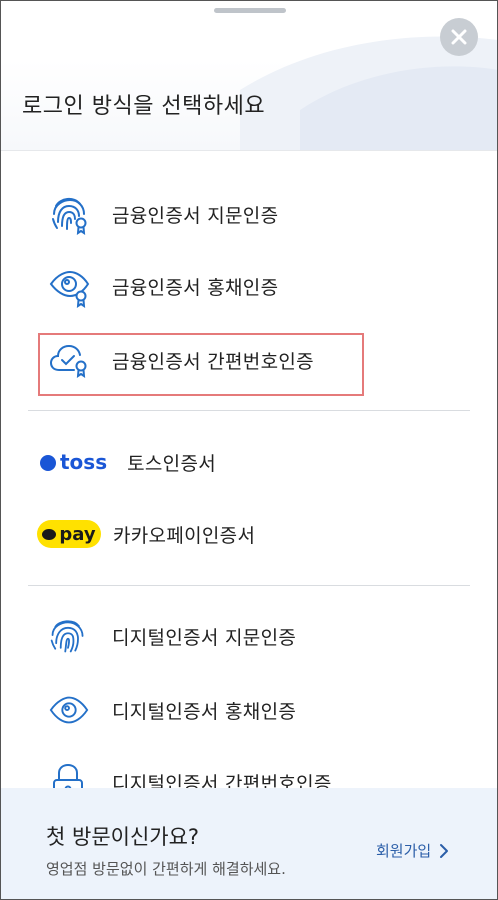 The image size is (498, 900). Describe the element at coordinates (48, 463) in the screenshot. I see `toss-dot-icon` at that location.